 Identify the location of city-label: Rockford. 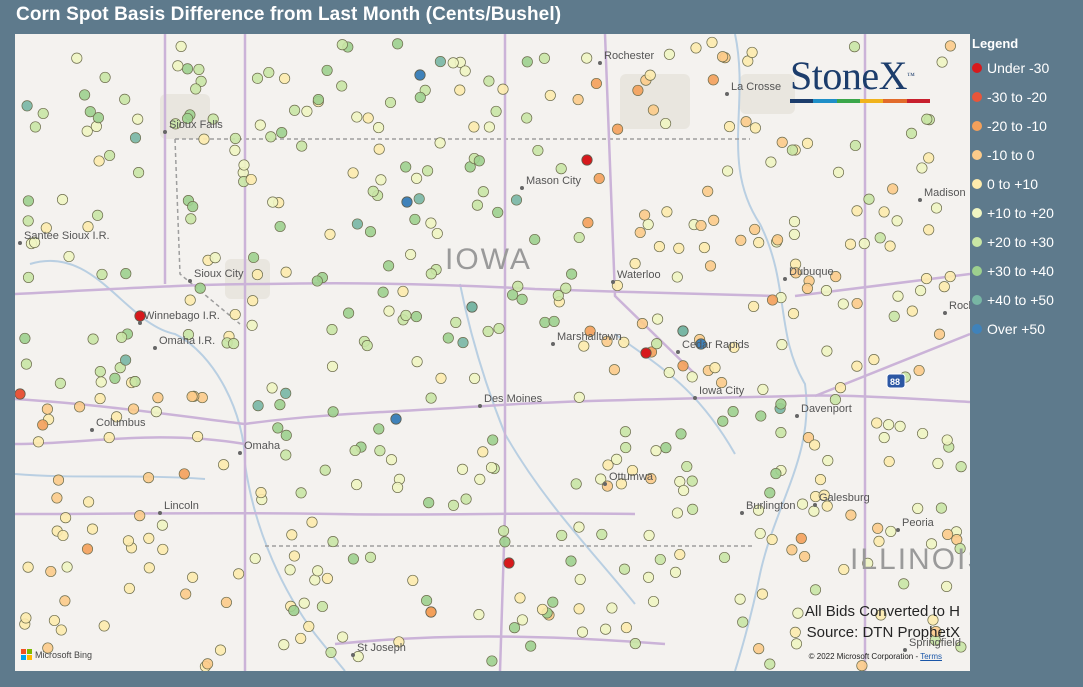
(959, 306).